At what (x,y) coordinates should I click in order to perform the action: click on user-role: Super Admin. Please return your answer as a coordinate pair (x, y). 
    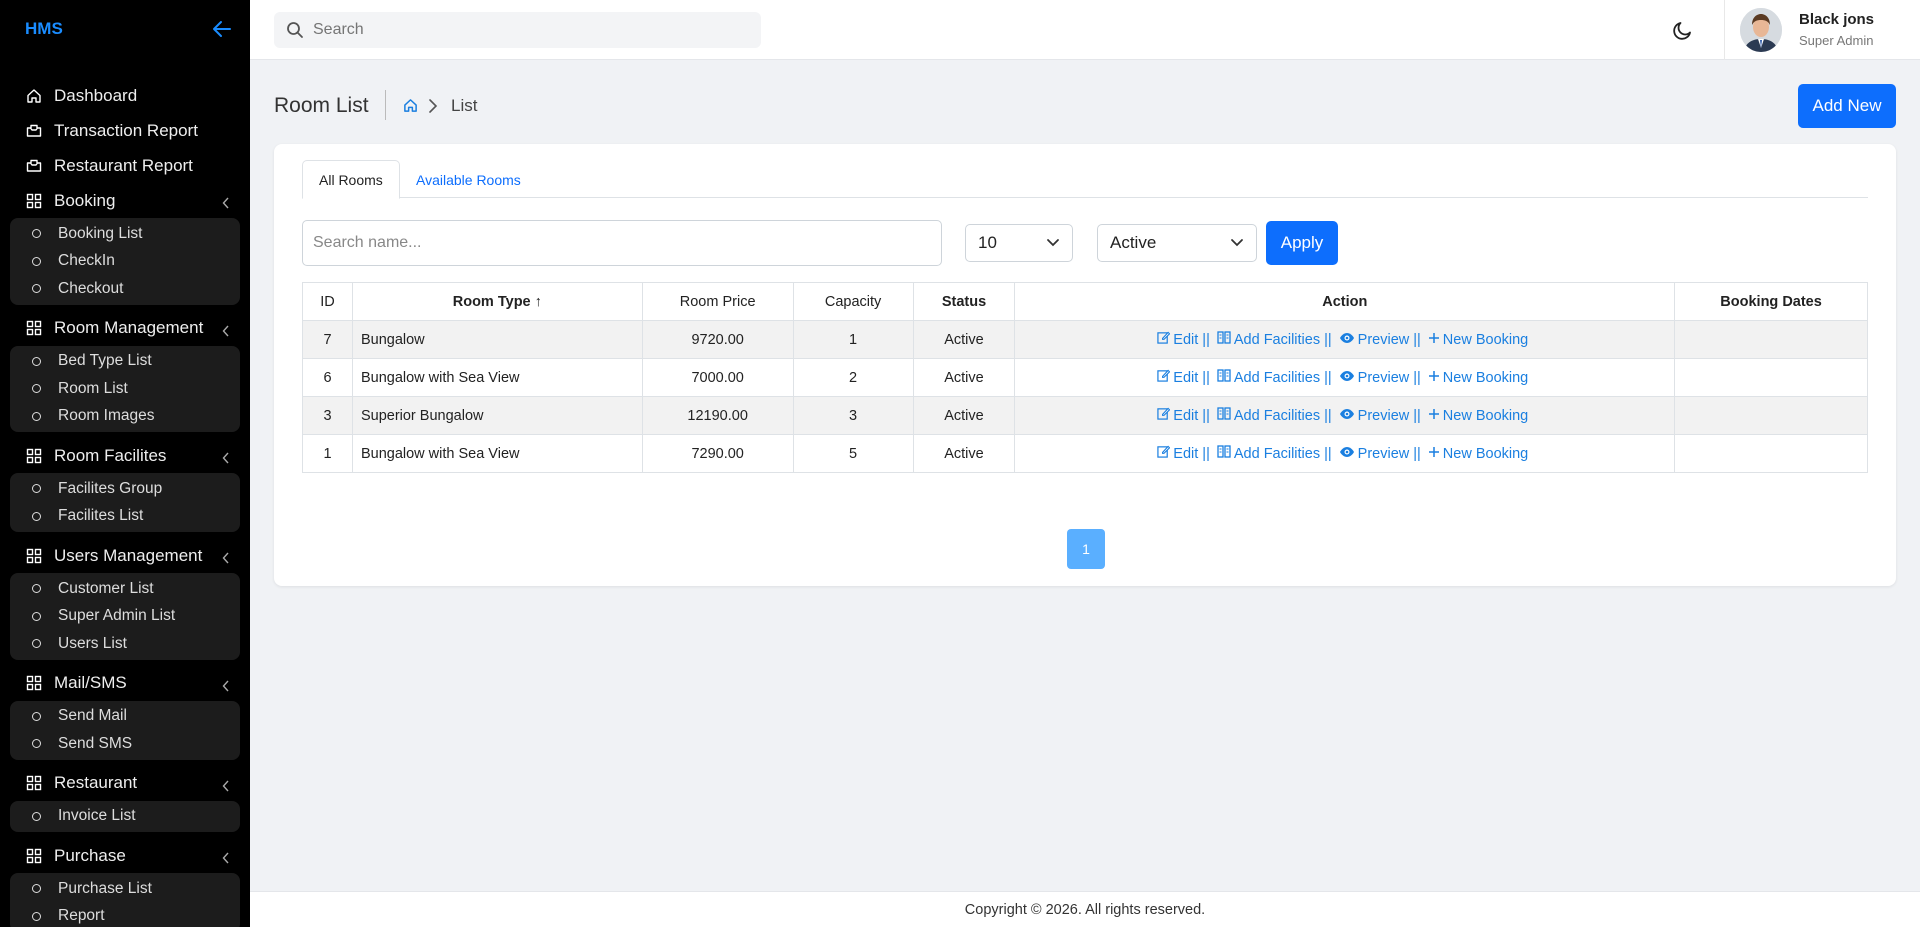
    Looking at the image, I should click on (1836, 40).